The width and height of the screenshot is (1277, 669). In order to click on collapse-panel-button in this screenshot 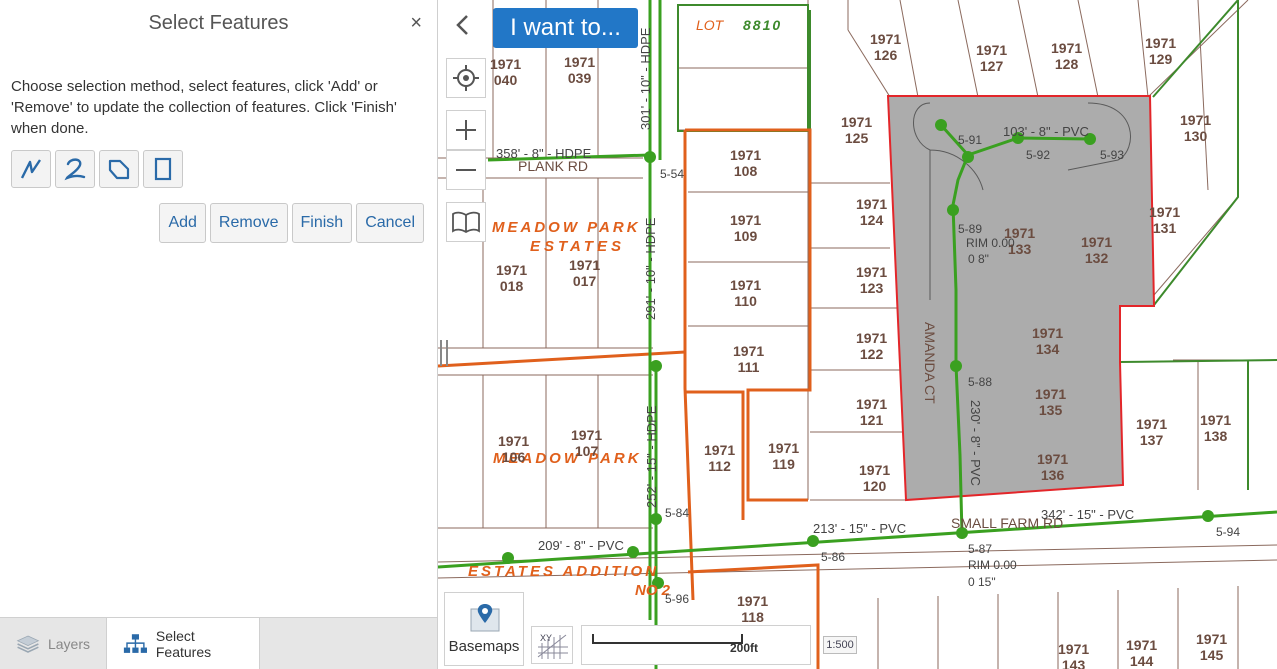, I will do `click(463, 25)`.